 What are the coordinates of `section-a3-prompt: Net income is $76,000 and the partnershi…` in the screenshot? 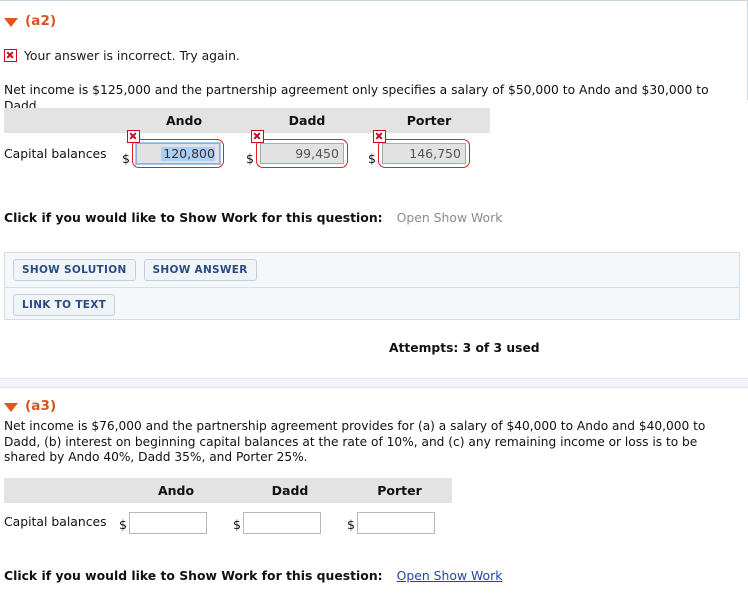 It's located at (355, 441).